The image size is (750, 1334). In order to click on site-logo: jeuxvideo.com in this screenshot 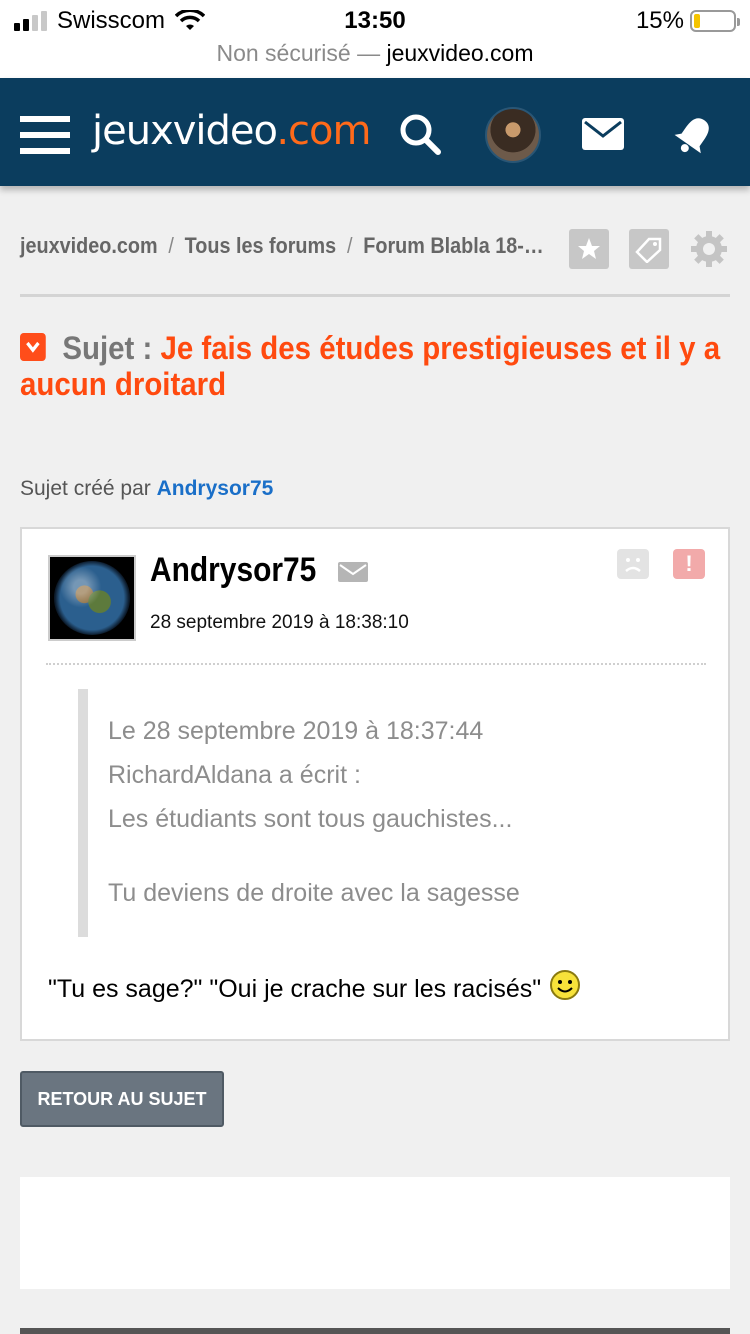, I will do `click(231, 131)`.